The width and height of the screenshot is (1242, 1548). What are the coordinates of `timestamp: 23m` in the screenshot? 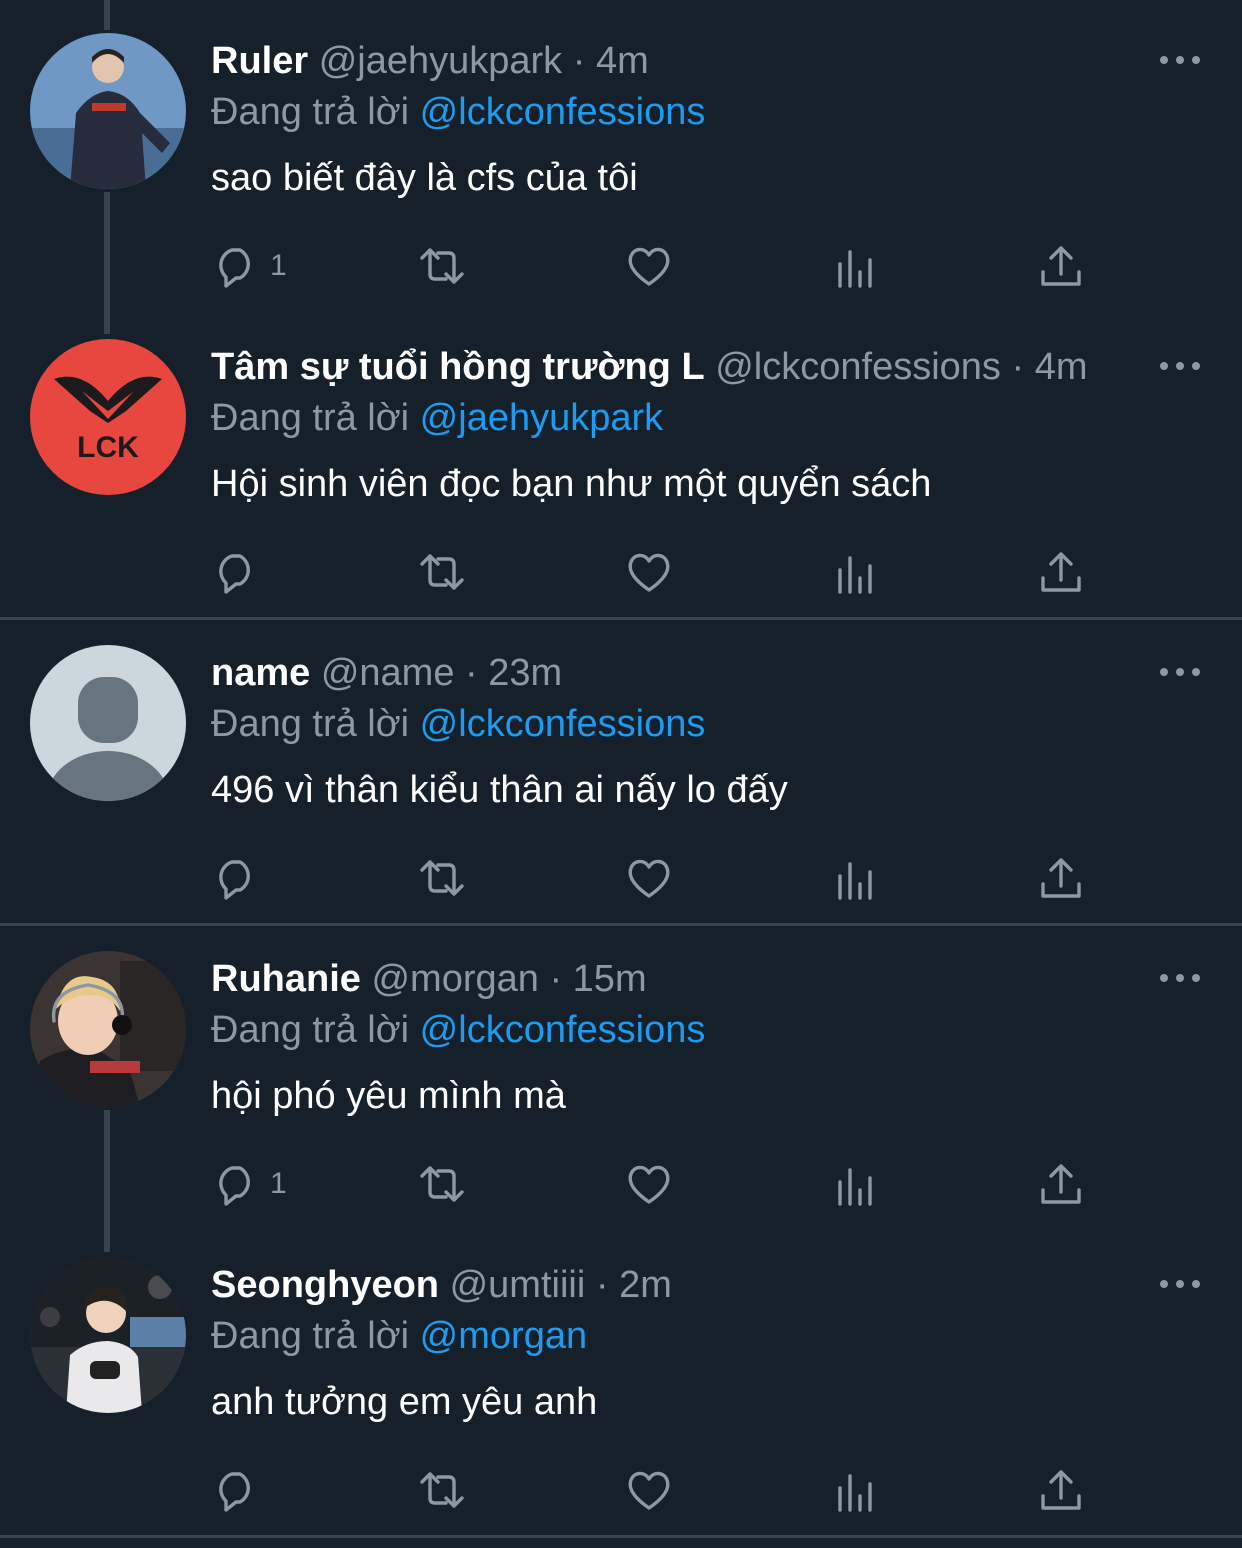 It's located at (525, 673).